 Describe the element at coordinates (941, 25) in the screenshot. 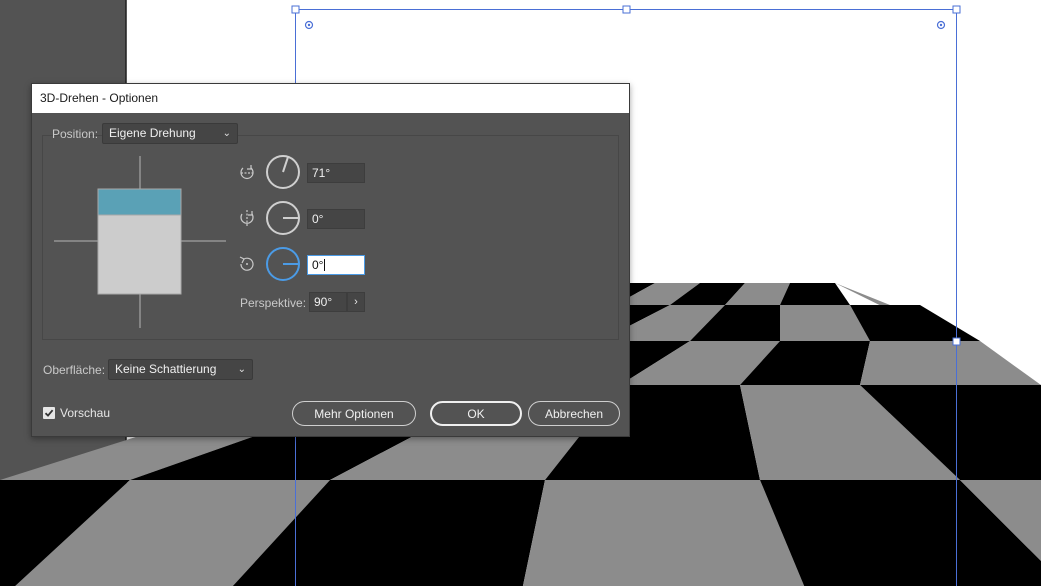

I see `corner-widget-dot-right` at that location.